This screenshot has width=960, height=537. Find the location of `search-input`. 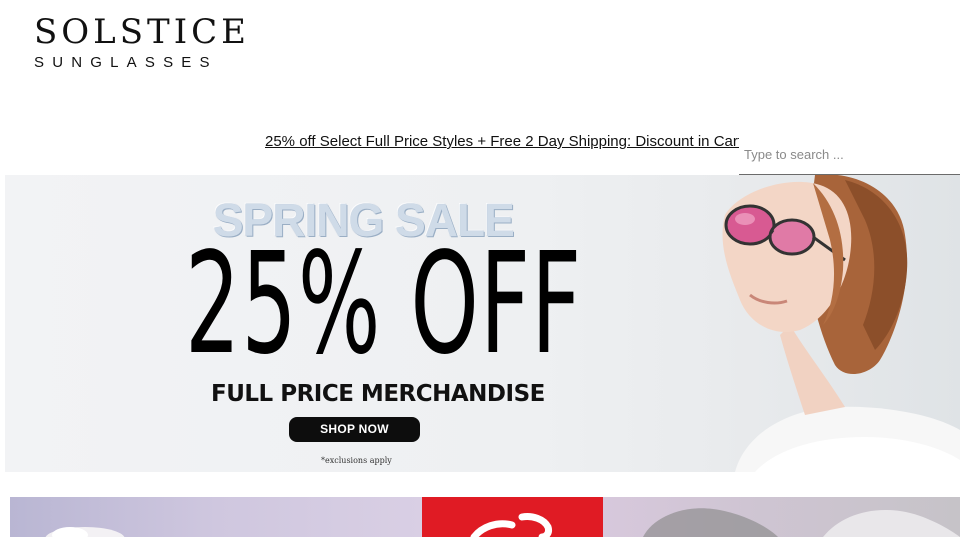

search-input is located at coordinates (846, 154).